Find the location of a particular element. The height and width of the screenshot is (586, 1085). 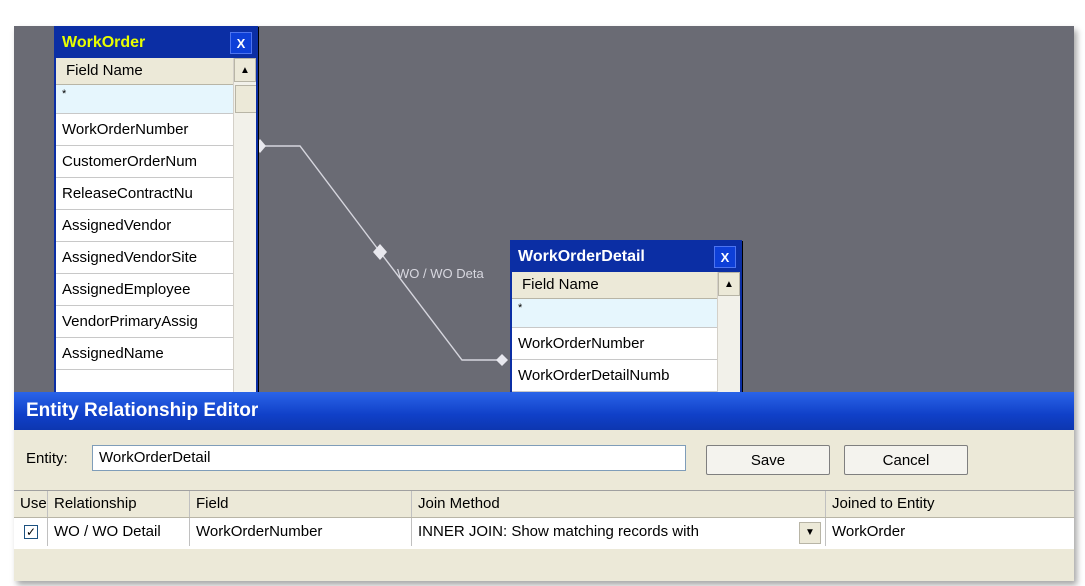

chevron-down-icon: ▼ is located at coordinates (810, 533).